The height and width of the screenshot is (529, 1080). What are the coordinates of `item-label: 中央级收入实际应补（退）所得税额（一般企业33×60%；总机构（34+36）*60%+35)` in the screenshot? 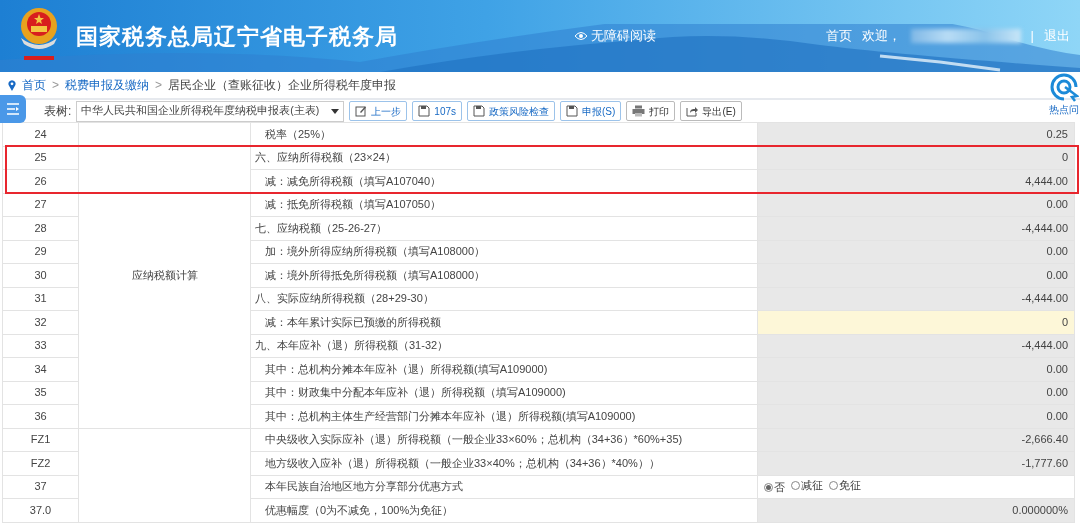 It's located at (504, 440).